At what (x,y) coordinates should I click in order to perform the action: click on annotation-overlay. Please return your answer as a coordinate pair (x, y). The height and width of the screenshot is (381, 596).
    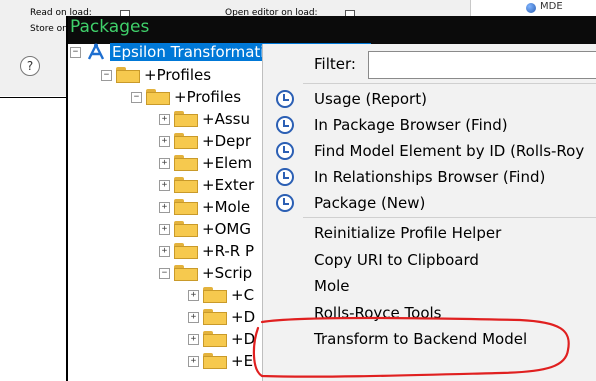
    Looking at the image, I should click on (411, 347).